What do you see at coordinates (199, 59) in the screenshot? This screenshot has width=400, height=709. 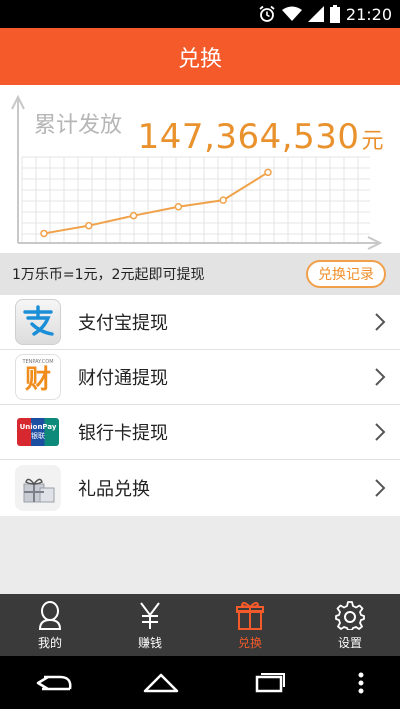 I see `page-title: 兑换` at bounding box center [199, 59].